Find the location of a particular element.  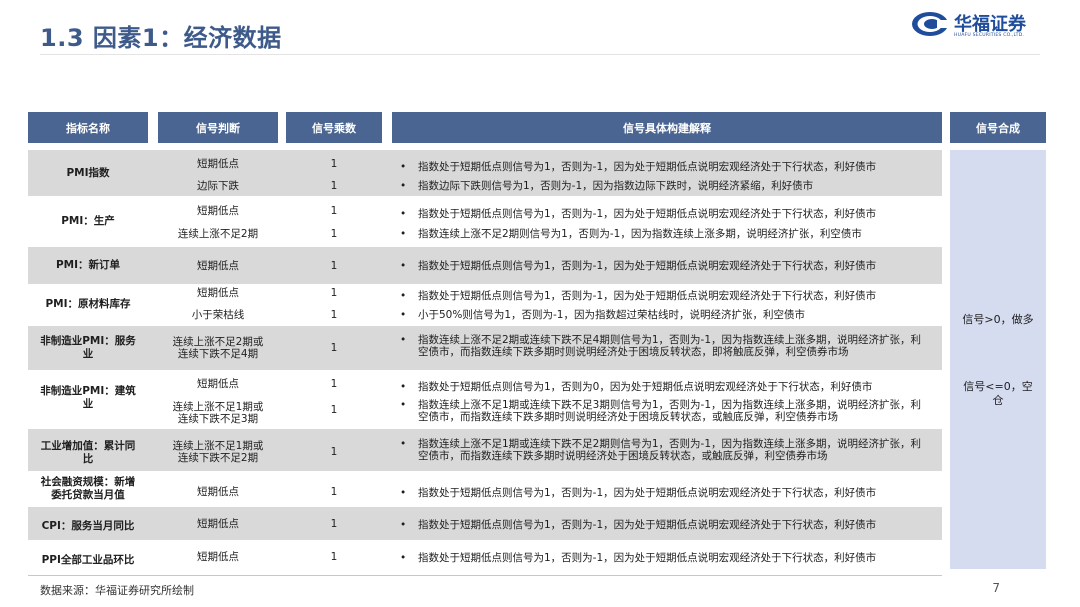

signal-judge: 连续上涨不足2期 is located at coordinates (218, 234).